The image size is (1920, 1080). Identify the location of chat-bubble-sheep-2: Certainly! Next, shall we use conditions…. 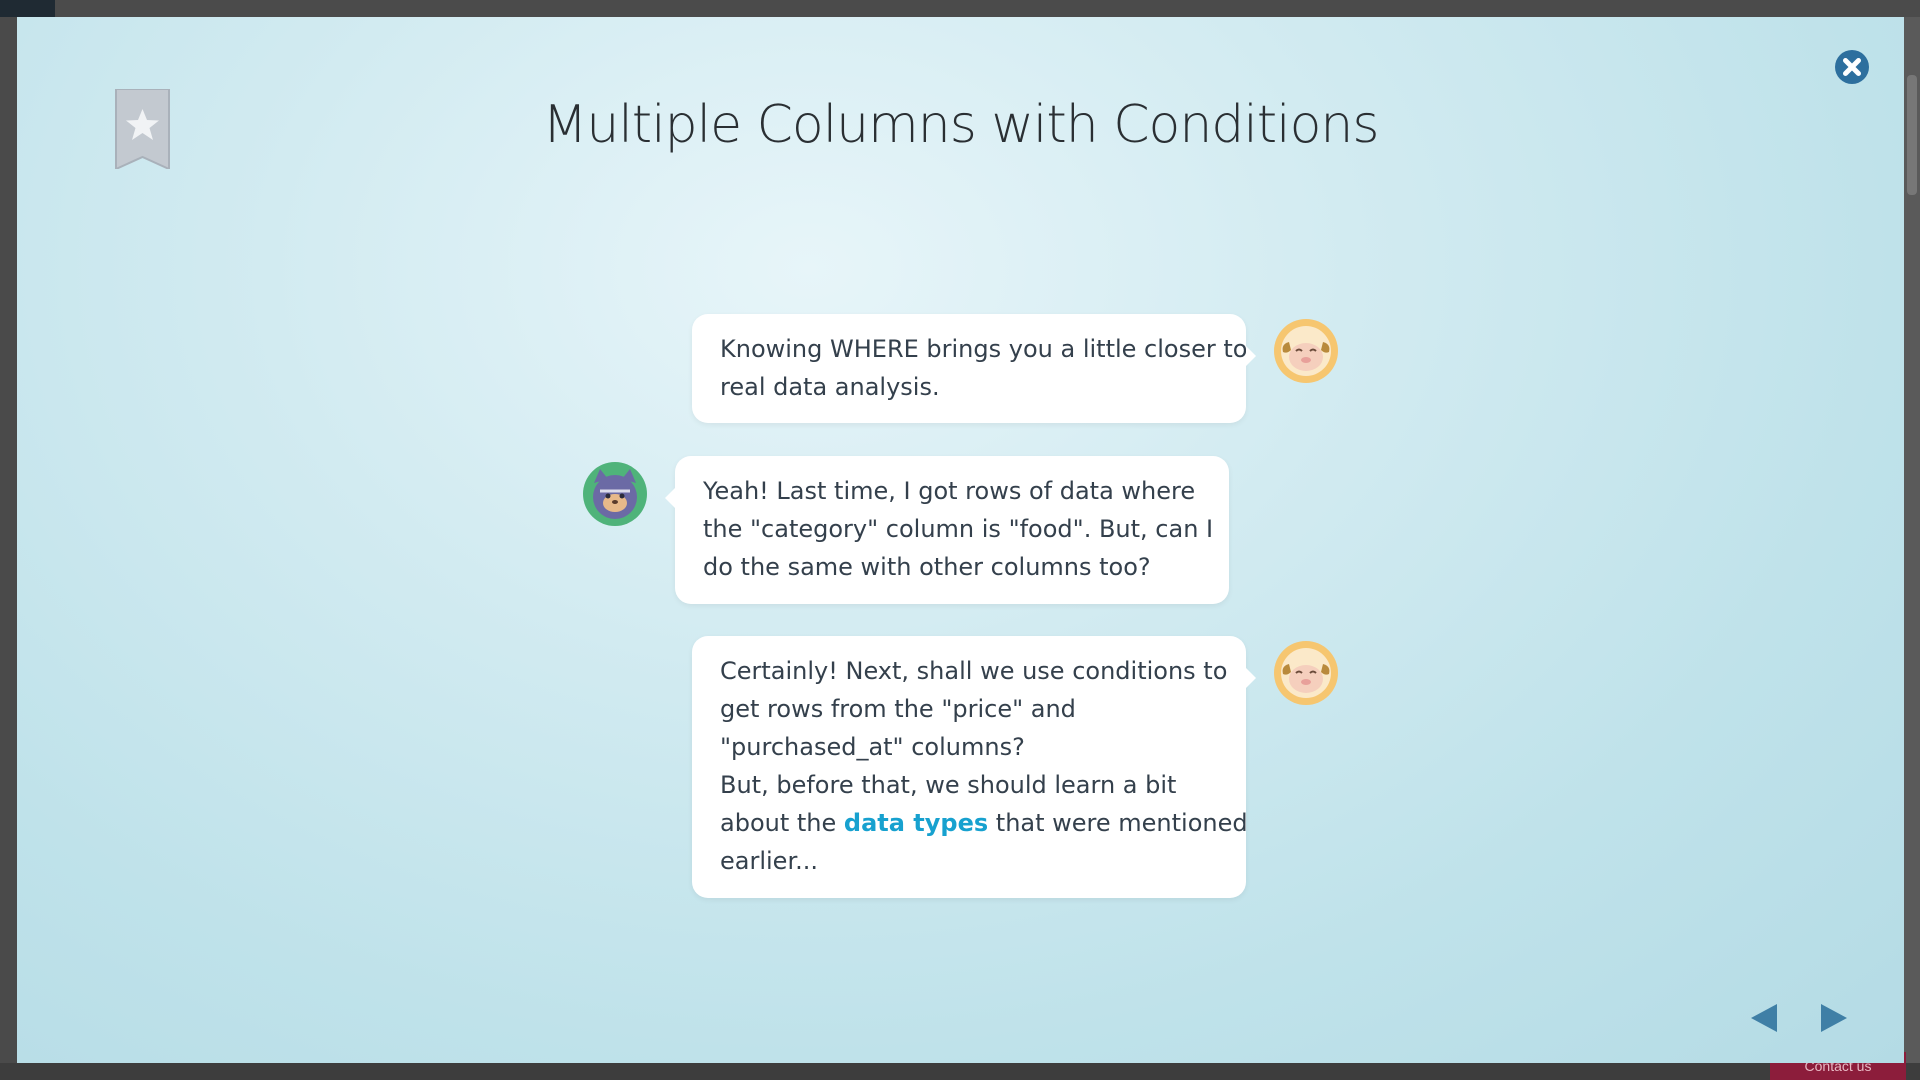
(974, 767).